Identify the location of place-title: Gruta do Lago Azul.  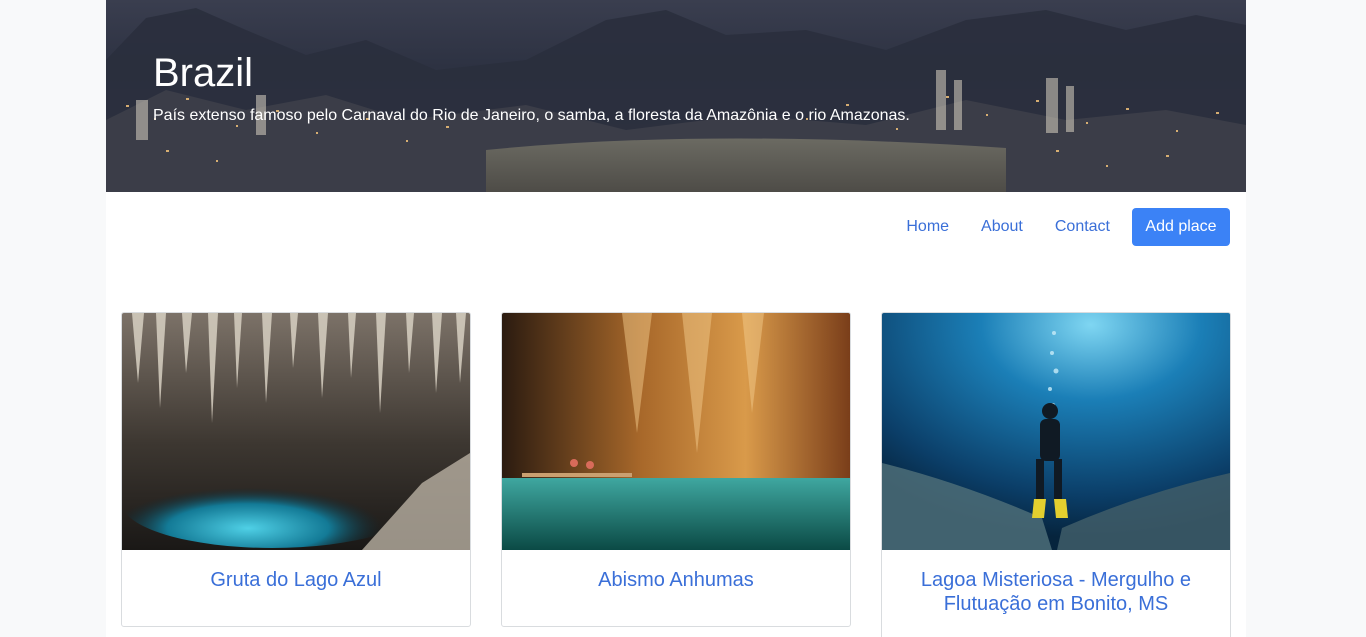
(296, 571).